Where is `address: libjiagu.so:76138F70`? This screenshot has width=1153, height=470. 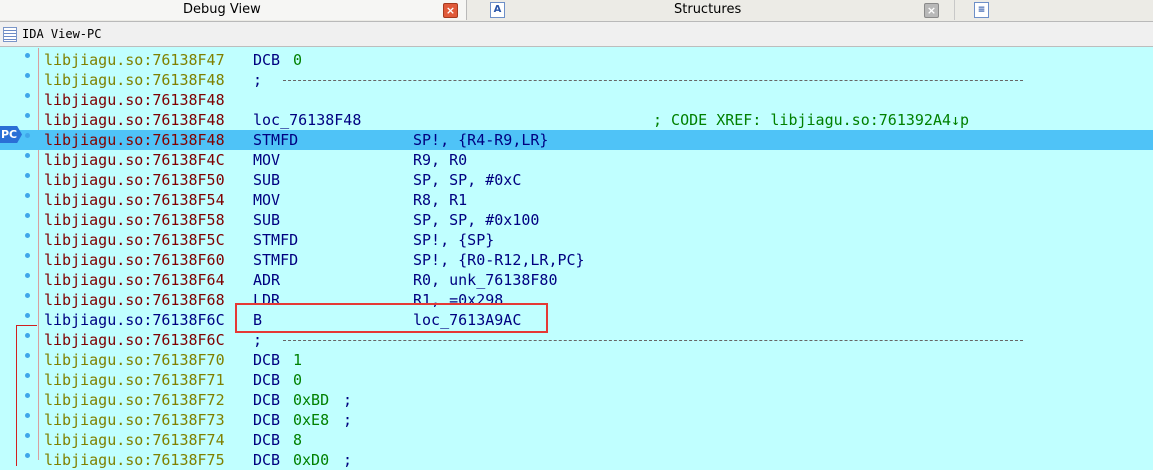
address: libjiagu.so:76138F70 is located at coordinates (134, 360).